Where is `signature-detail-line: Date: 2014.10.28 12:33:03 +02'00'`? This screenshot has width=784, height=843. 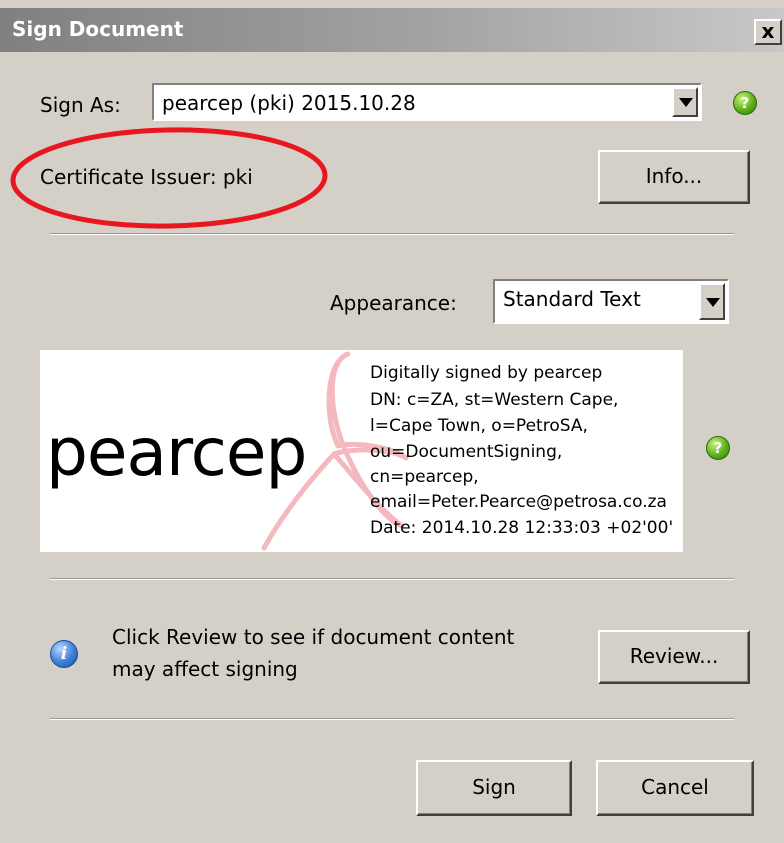 signature-detail-line: Date: 2014.10.28 12:33:03 +02'00' is located at coordinates (522, 528).